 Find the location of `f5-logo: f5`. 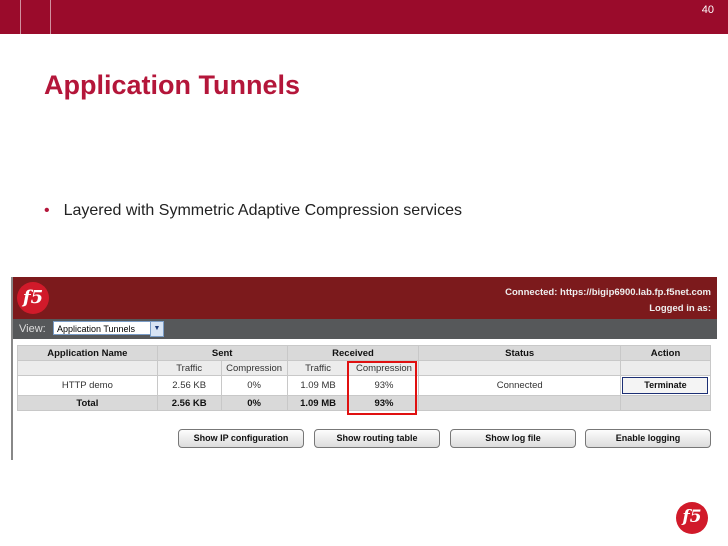

f5-logo: f5 is located at coordinates (33, 298).